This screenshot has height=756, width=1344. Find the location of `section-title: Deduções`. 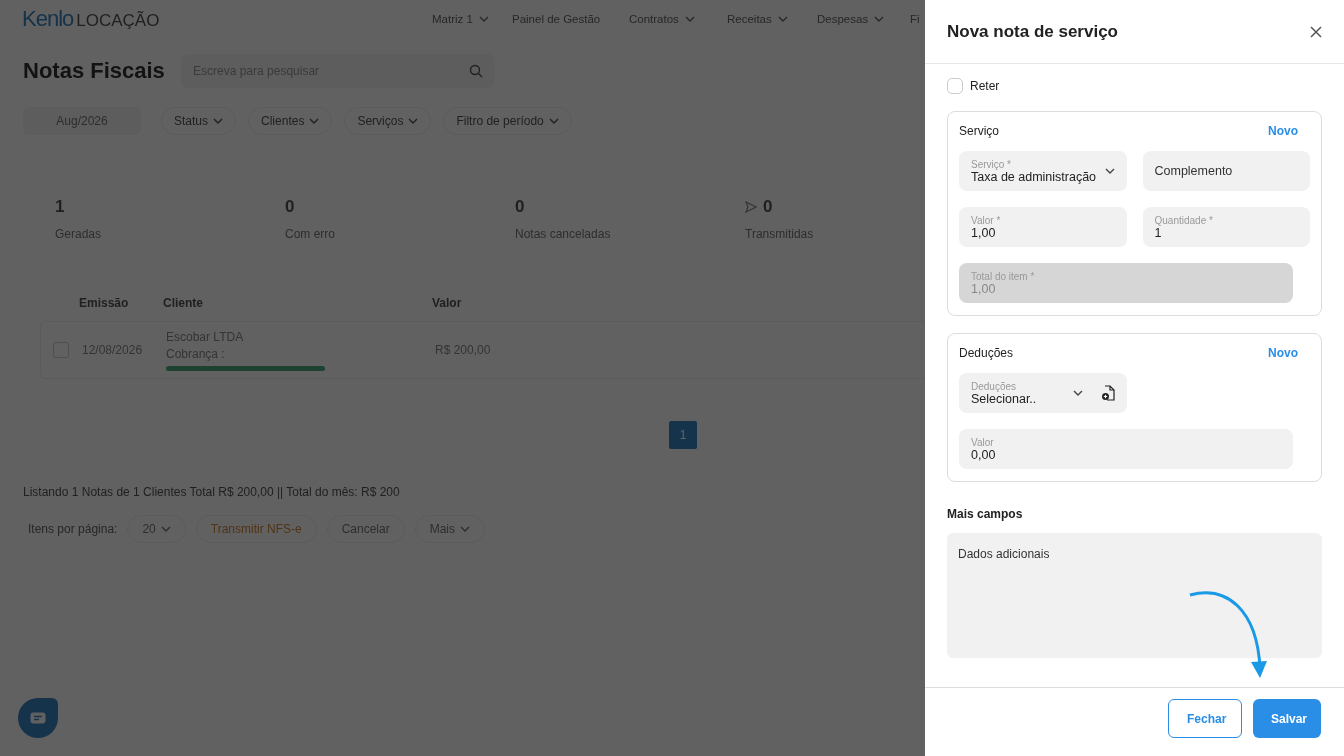

section-title: Deduções is located at coordinates (986, 353).